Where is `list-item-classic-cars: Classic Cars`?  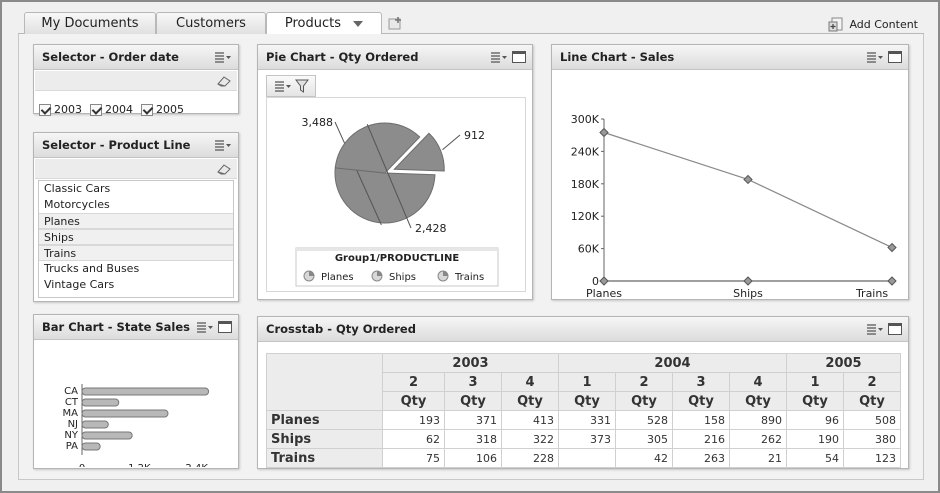
list-item-classic-cars: Classic Cars is located at coordinates (136, 189).